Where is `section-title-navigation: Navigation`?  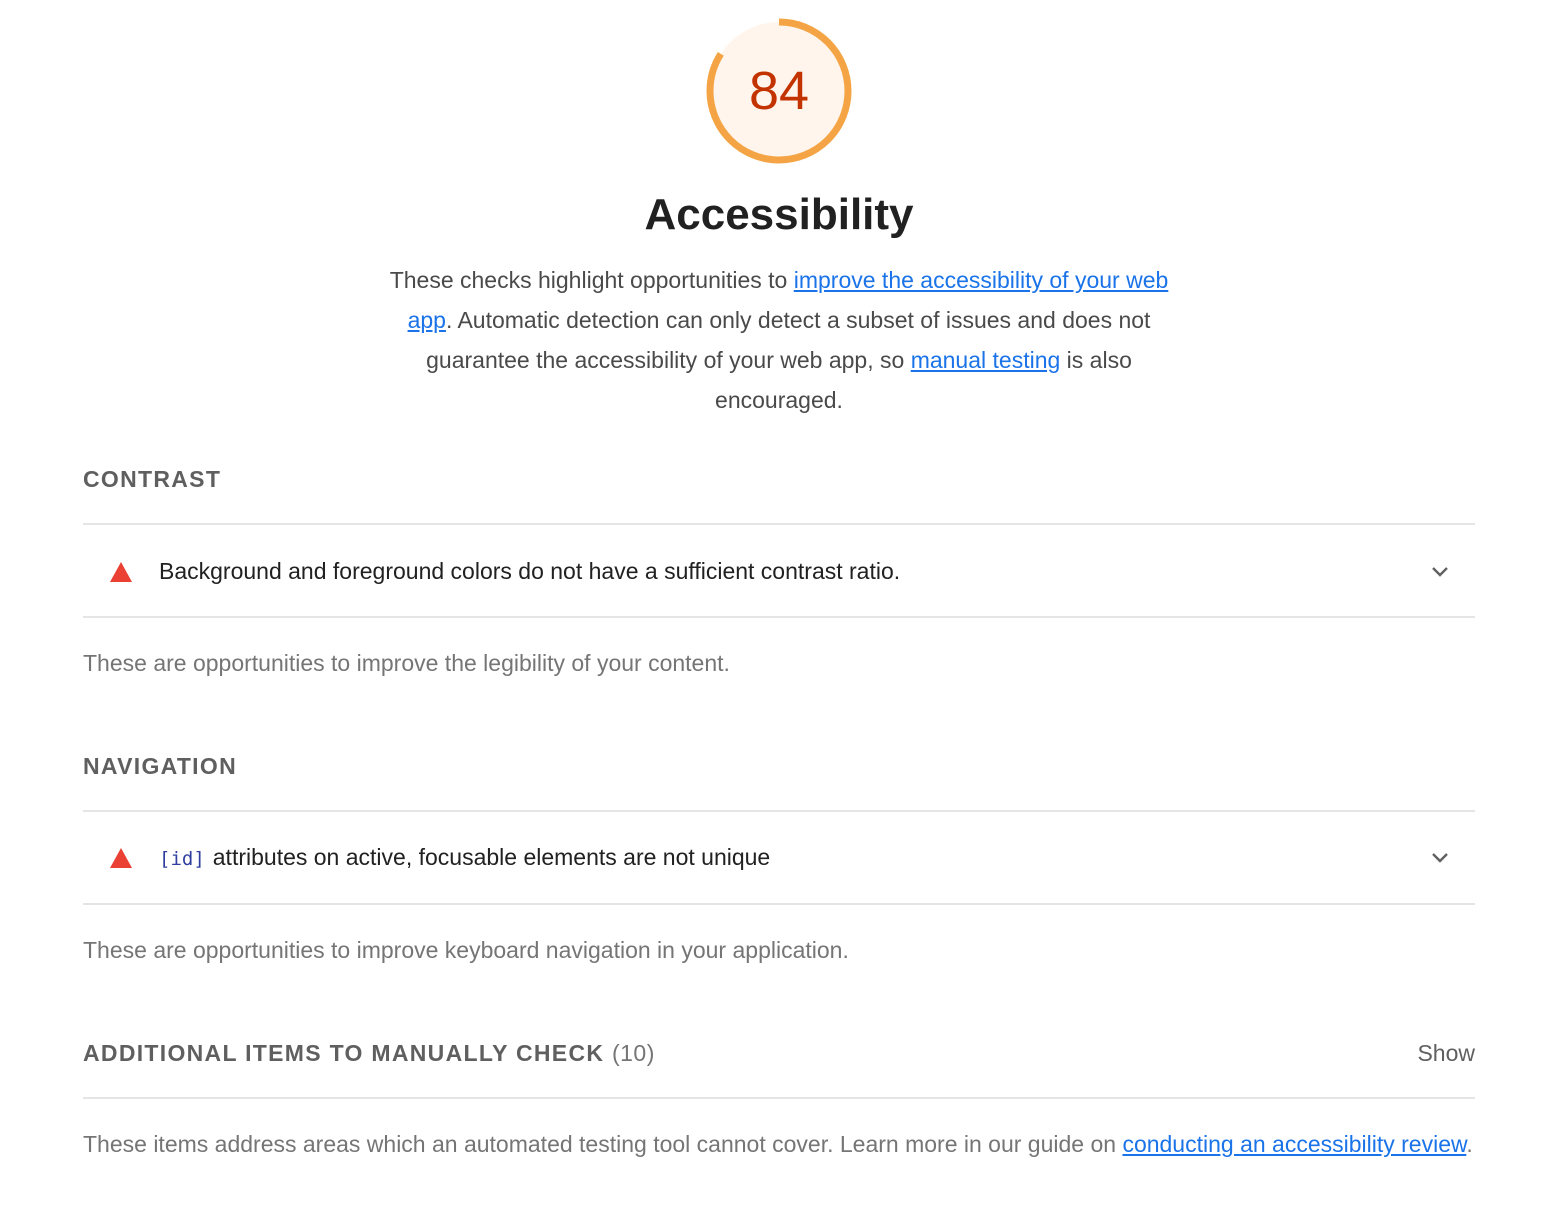 section-title-navigation: Navigation is located at coordinates (160, 766).